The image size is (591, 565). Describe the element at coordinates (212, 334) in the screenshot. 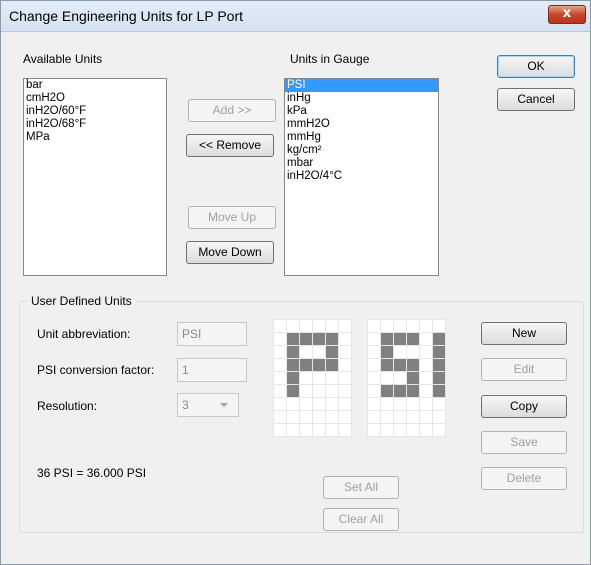

I see `unit-abbreviation-field: PSI` at that location.